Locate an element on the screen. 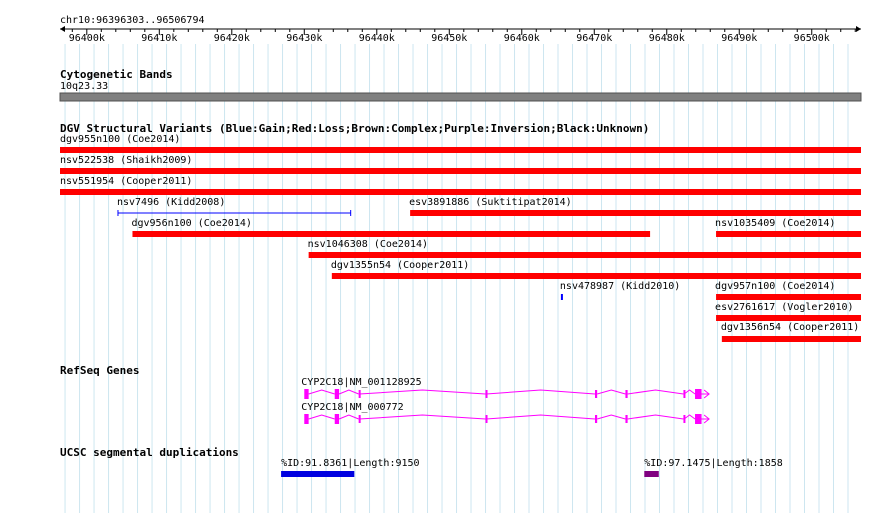  dgv-feature-label: nsv478987 (Kidd2010) is located at coordinates (620, 287).